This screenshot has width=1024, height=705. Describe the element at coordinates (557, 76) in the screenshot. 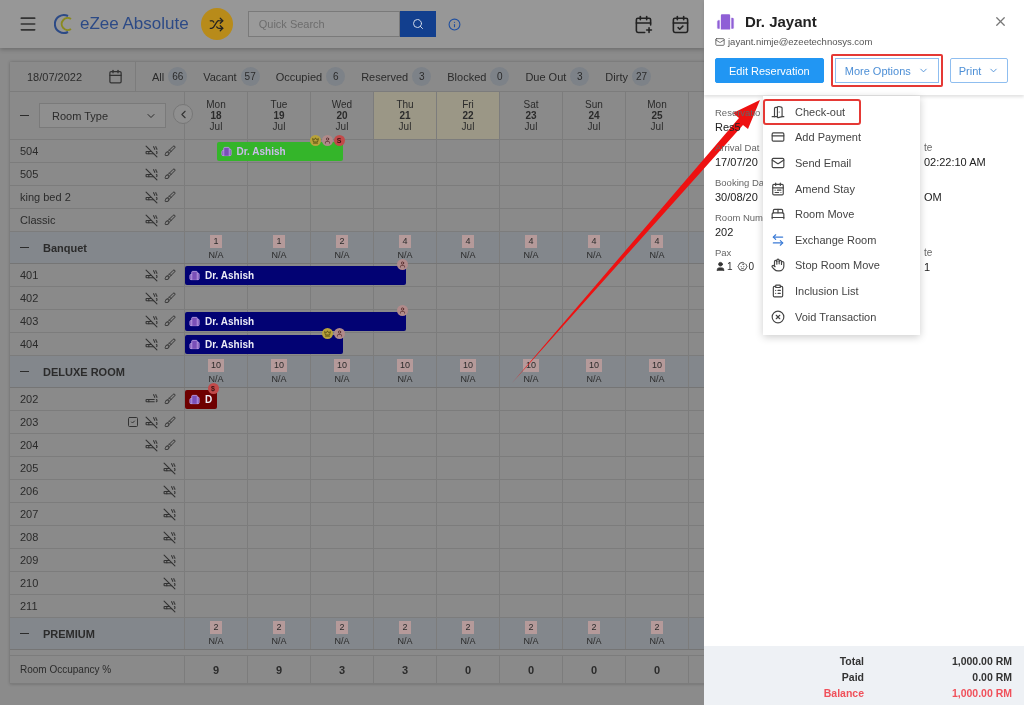

I see `status-filter: Due Out 3` at that location.